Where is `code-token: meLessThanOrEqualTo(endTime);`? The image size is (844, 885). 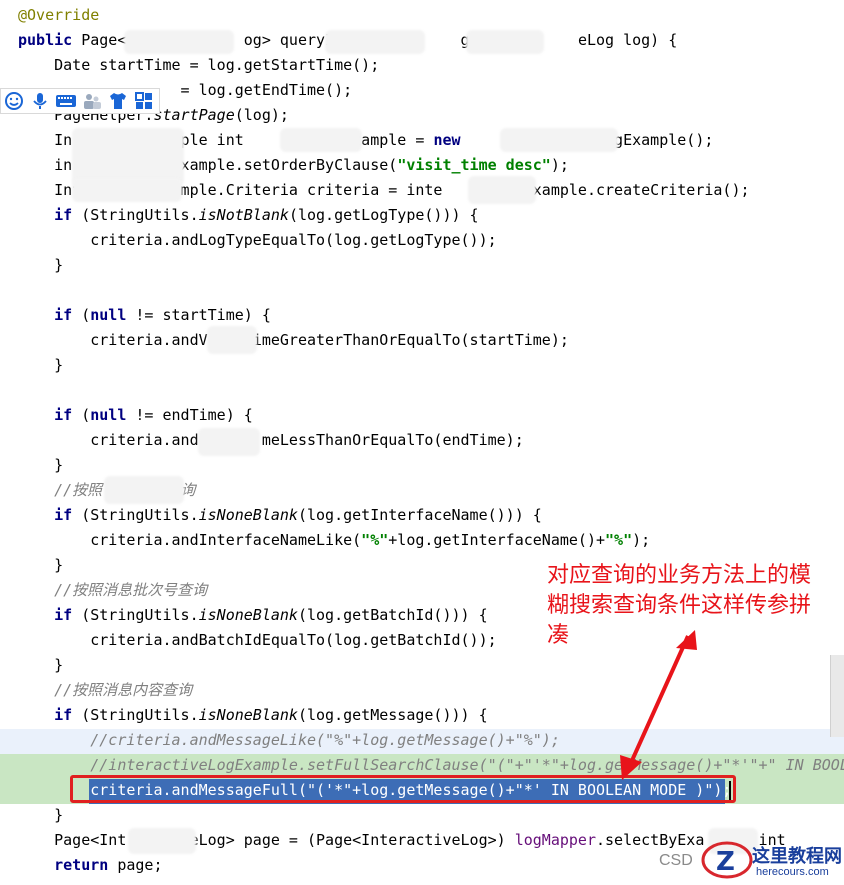
code-token: meLessThanOrEqualTo(endTime); is located at coordinates (392, 440).